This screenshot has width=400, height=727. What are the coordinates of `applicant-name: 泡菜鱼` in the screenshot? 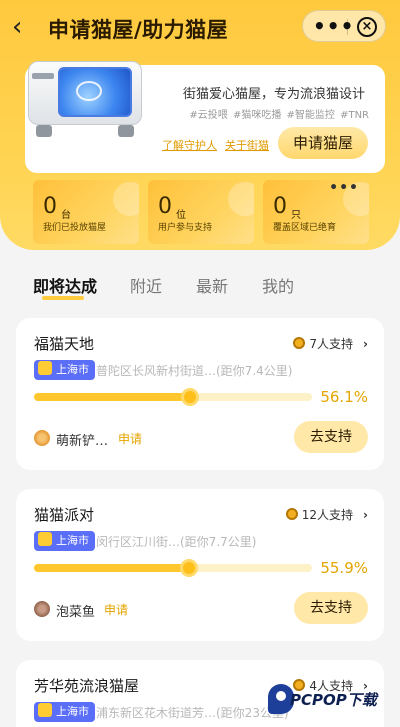 It's located at (76, 612).